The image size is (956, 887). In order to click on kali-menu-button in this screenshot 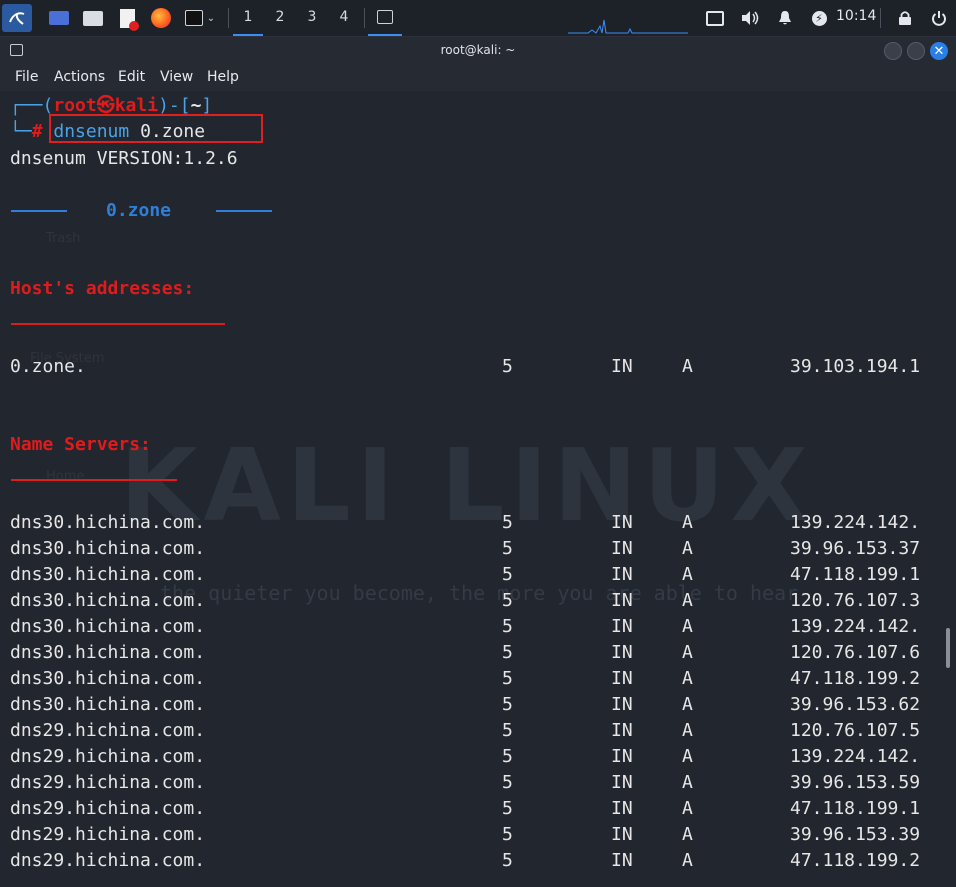, I will do `click(17, 18)`.